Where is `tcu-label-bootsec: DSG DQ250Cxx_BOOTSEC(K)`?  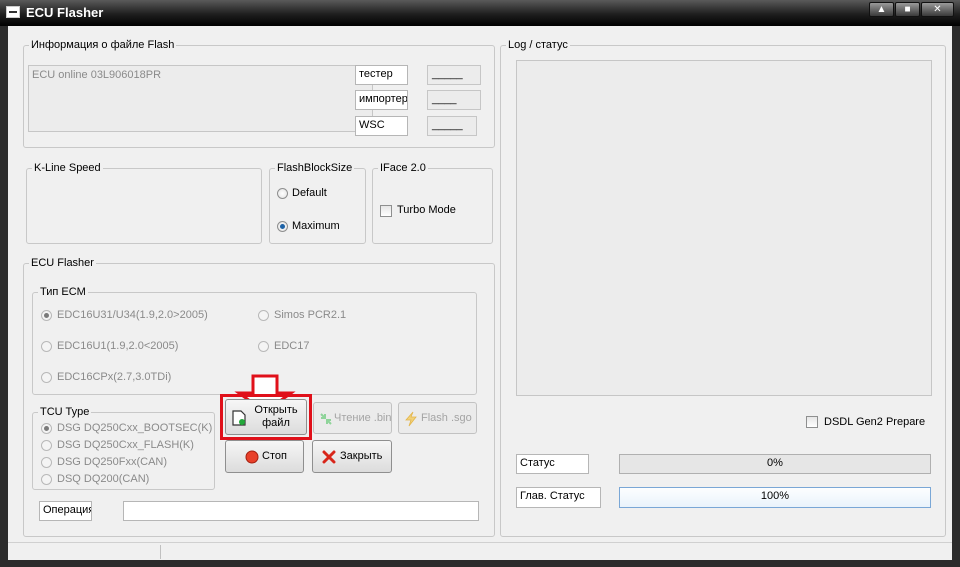
tcu-label-bootsec: DSG DQ250Cxx_BOOTSEC(K) is located at coordinates (134, 428).